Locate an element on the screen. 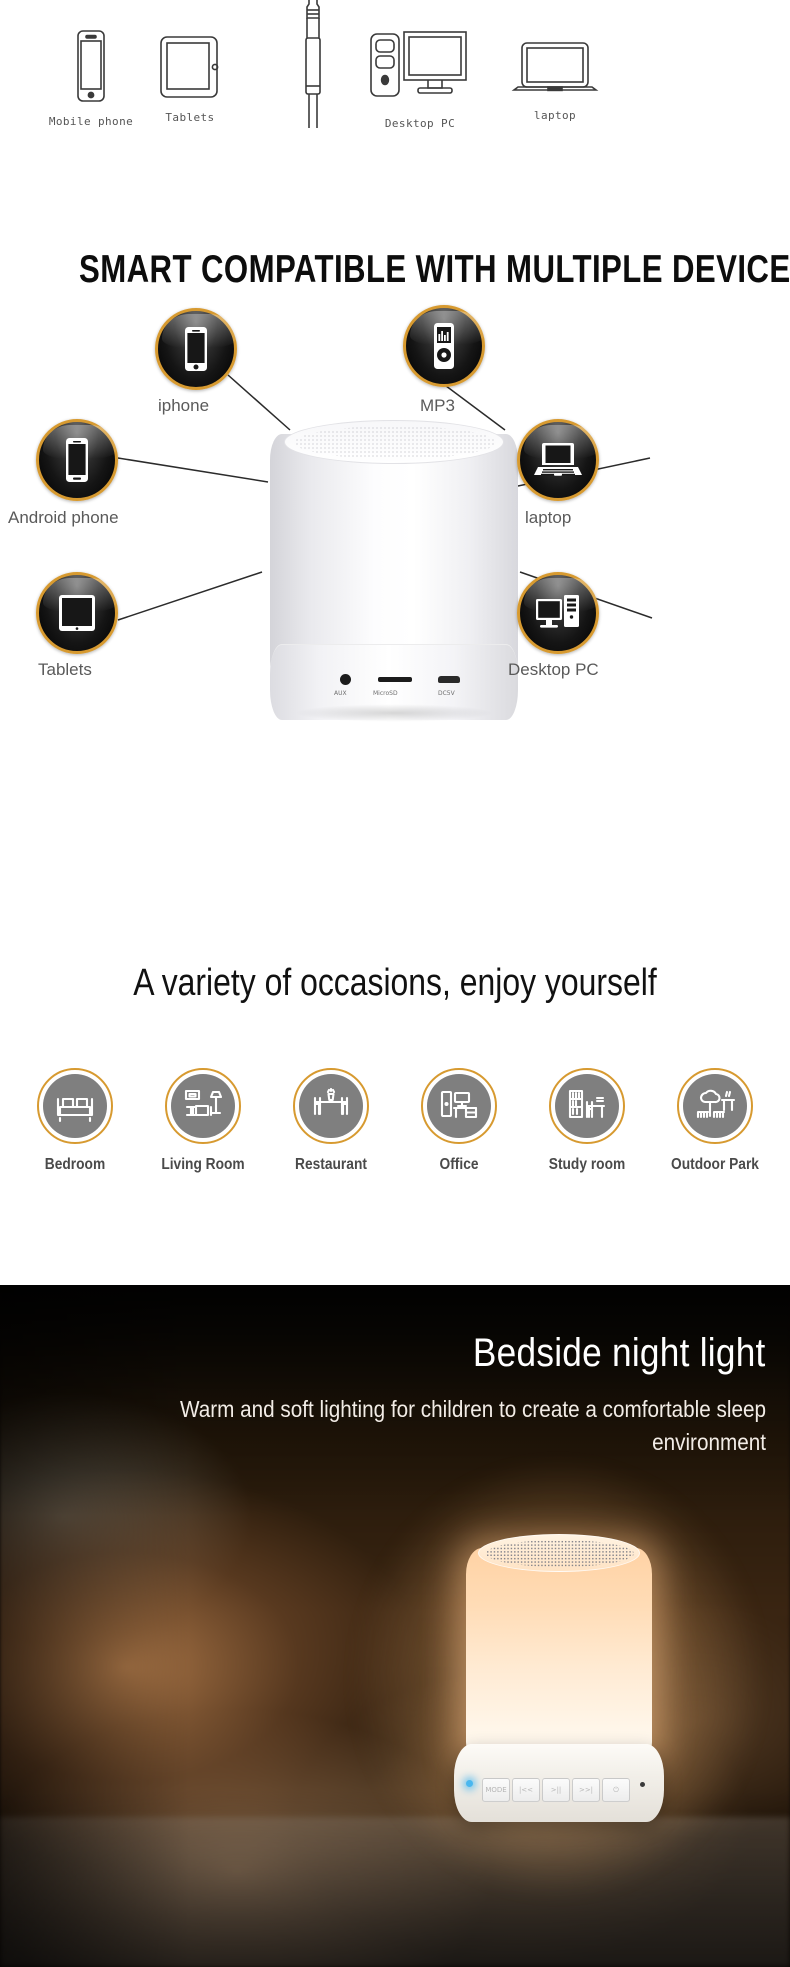  play-pause-button: >|| is located at coordinates (556, 1790).